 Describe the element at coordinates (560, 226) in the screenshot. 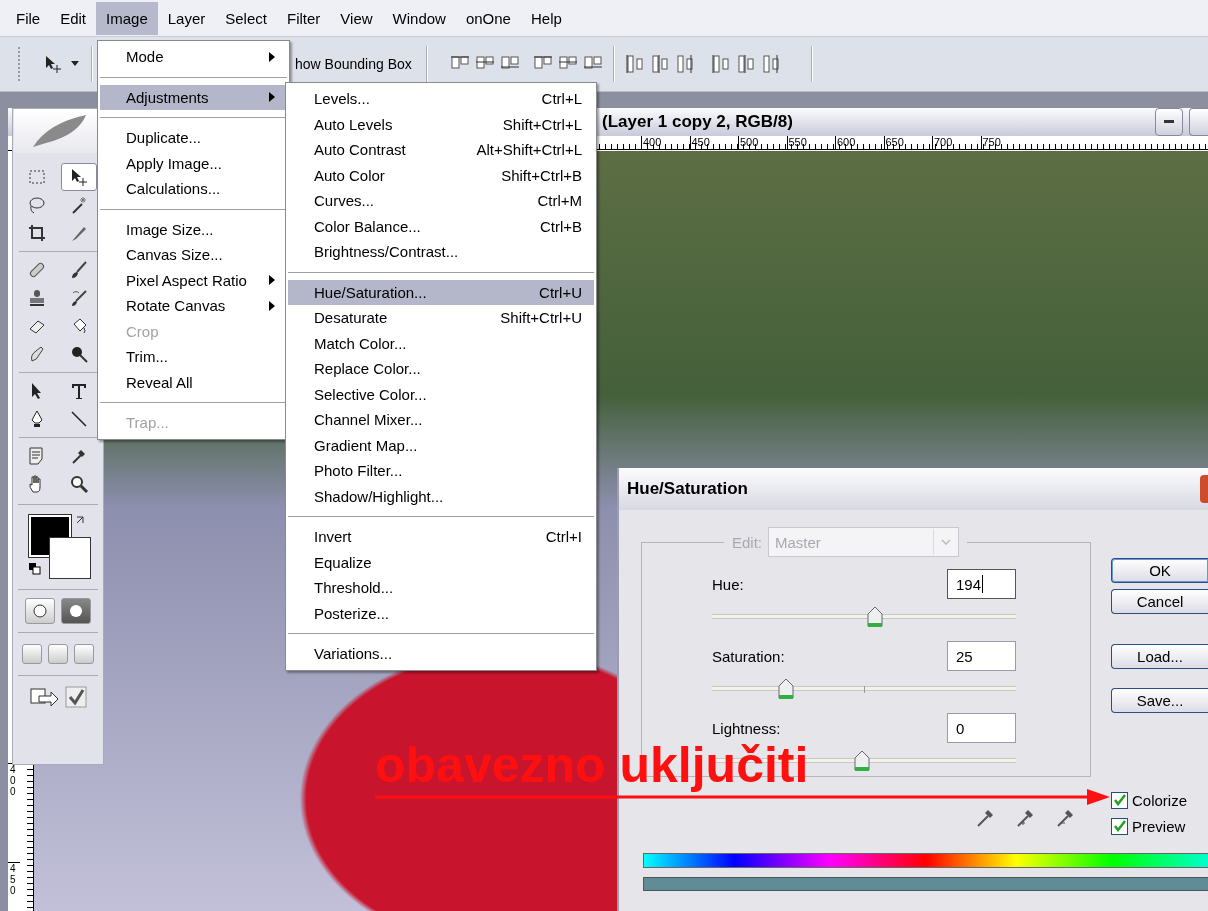

I see `shortcut-text: Ctrl+B` at that location.